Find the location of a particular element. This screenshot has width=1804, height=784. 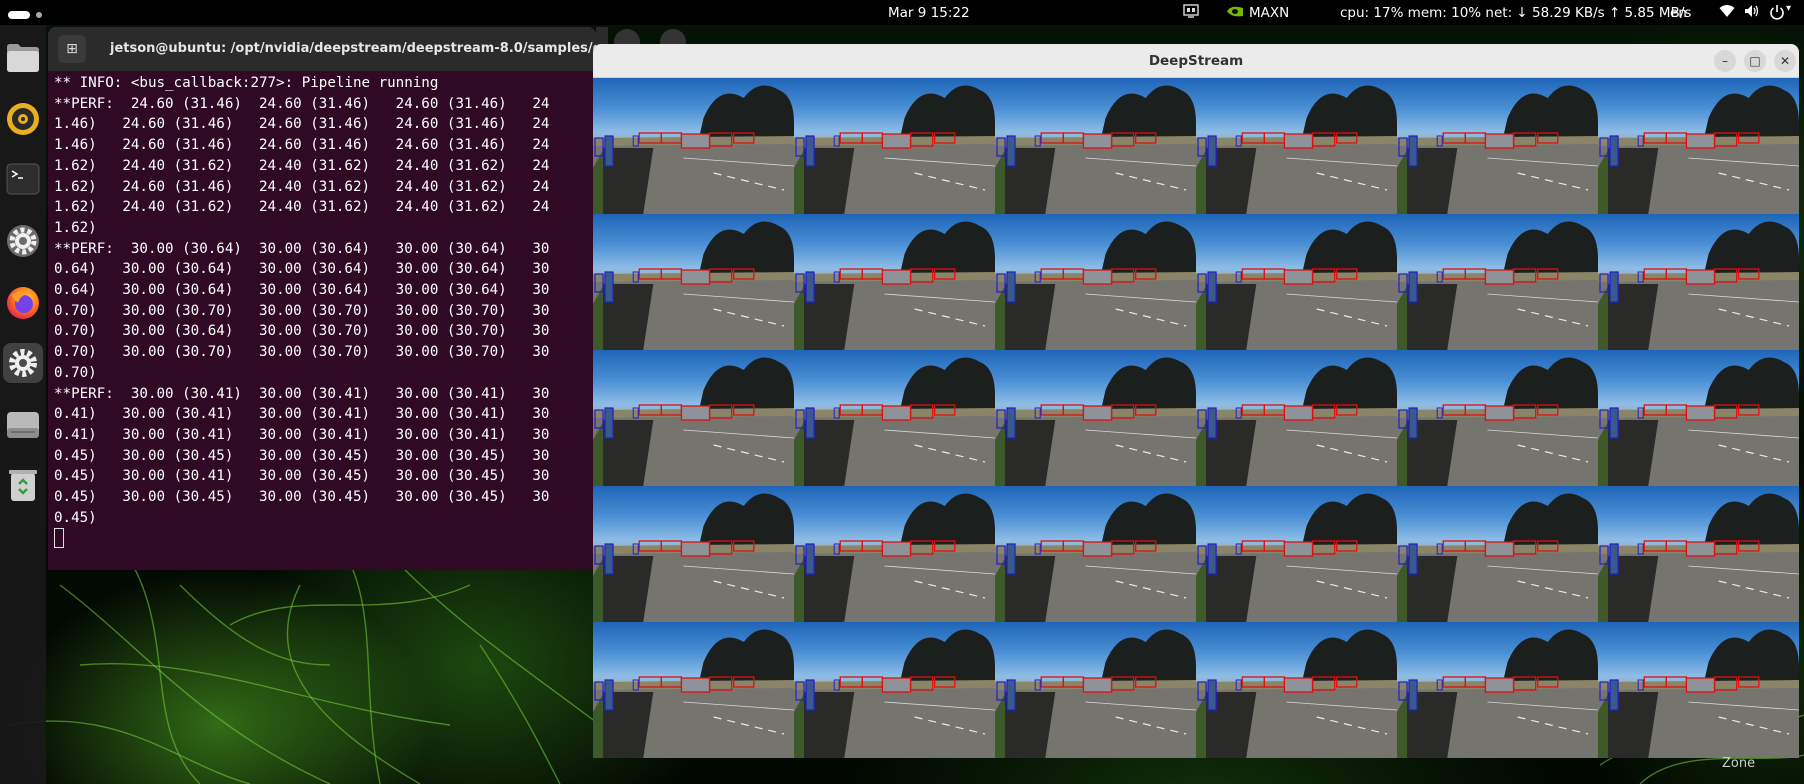

power-icon is located at coordinates (1777, 14).